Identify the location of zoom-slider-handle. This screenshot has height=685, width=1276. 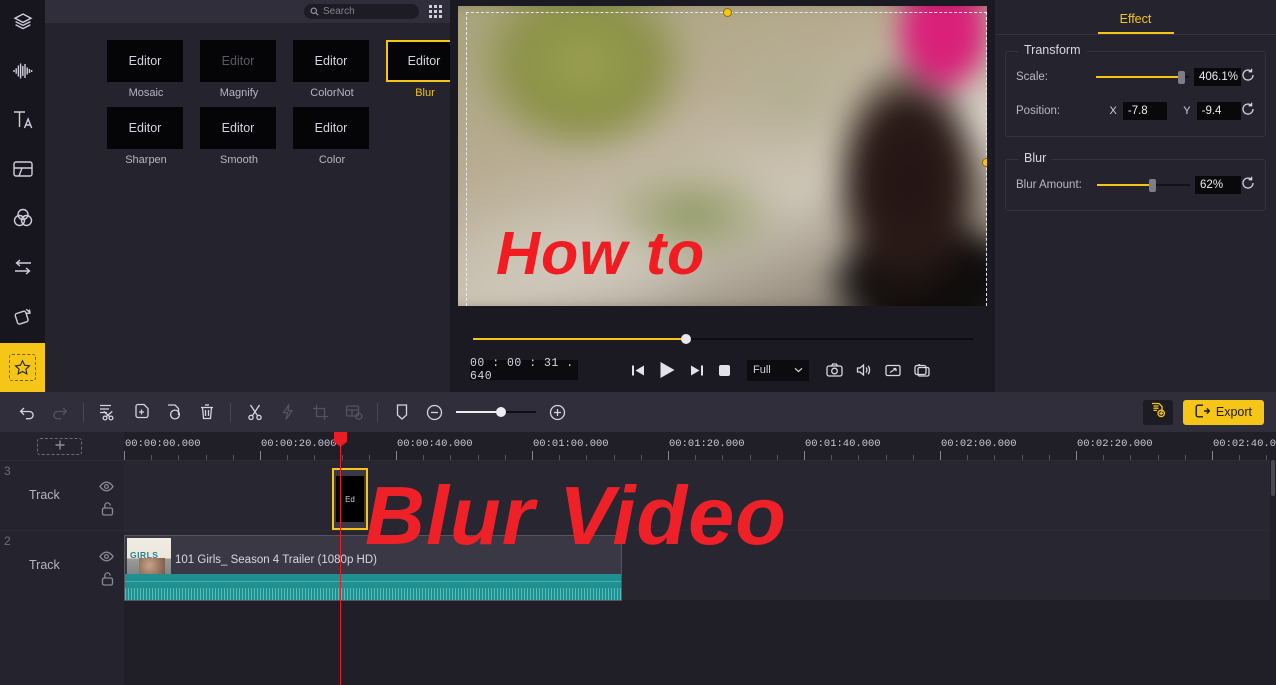
(501, 412).